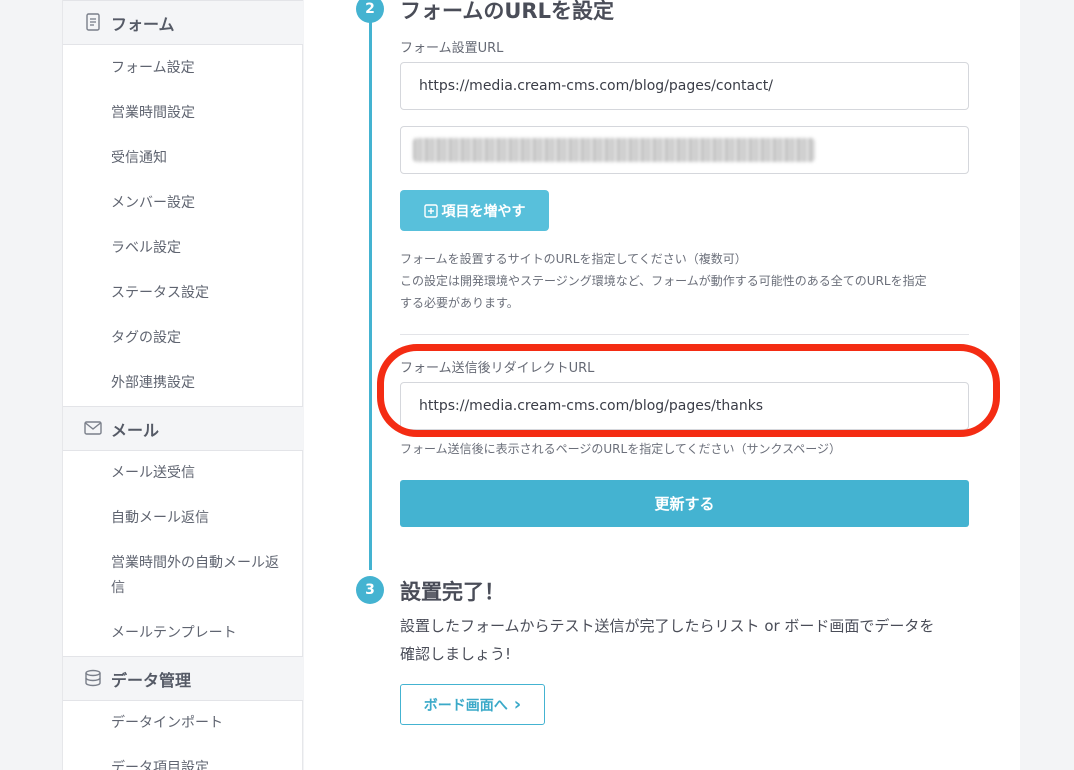 This screenshot has height=770, width=1074. Describe the element at coordinates (201, 293) in the screenshot. I see `sidebar-item-status: ステータス設定` at that location.